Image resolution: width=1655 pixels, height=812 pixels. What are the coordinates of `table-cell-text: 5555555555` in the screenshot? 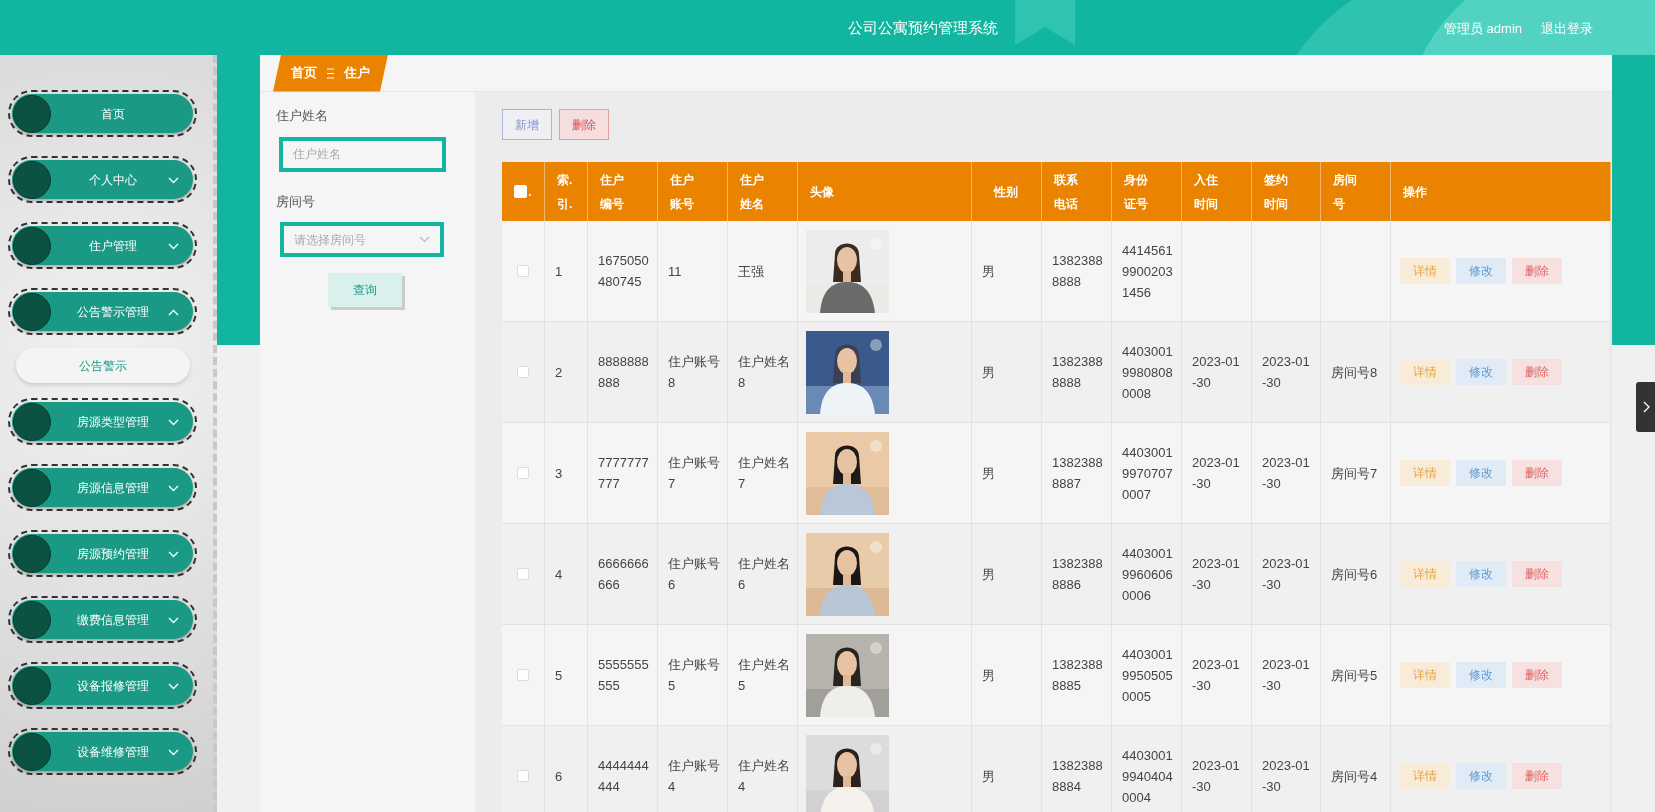 It's located at (624, 675).